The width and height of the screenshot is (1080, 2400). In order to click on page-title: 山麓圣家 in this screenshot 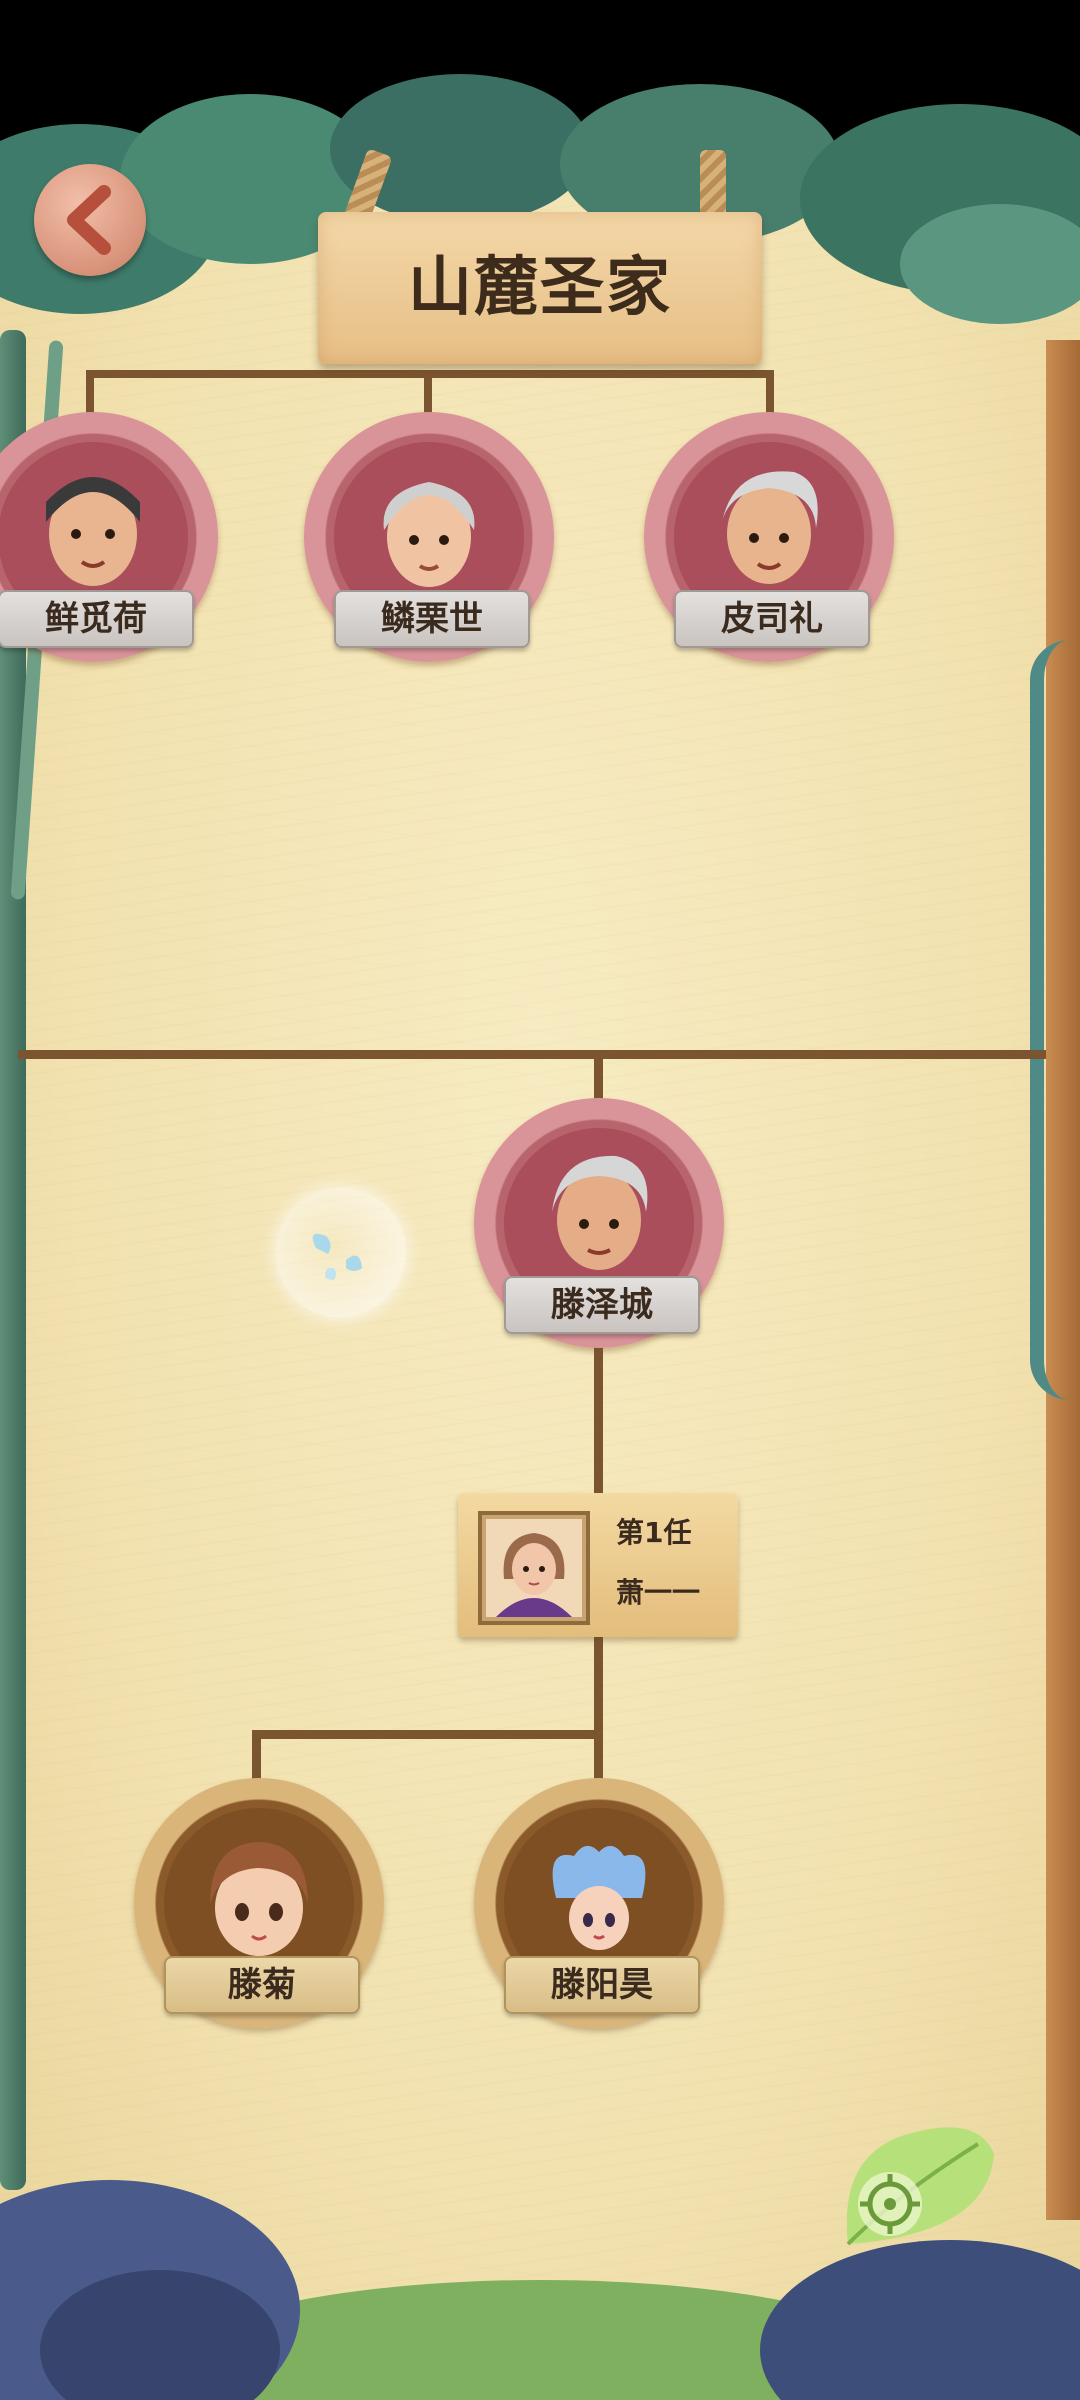, I will do `click(540, 288)`.